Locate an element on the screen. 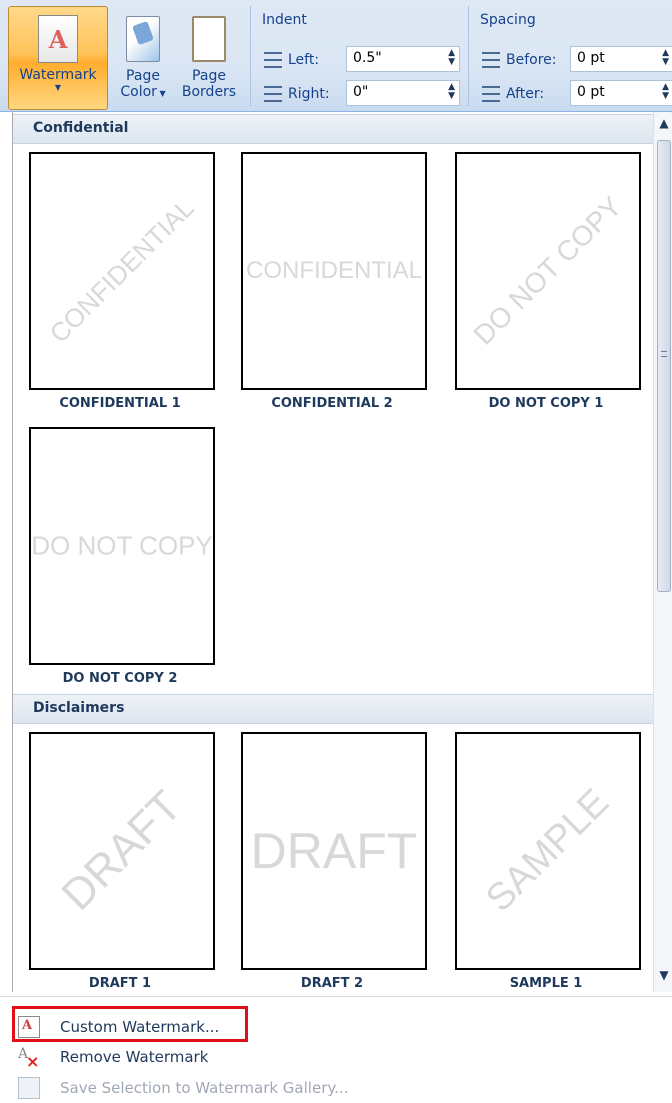 Image resolution: width=672 pixels, height=1103 pixels. indent-left-spinner: 0.5" ▲ ▼ is located at coordinates (403, 59).